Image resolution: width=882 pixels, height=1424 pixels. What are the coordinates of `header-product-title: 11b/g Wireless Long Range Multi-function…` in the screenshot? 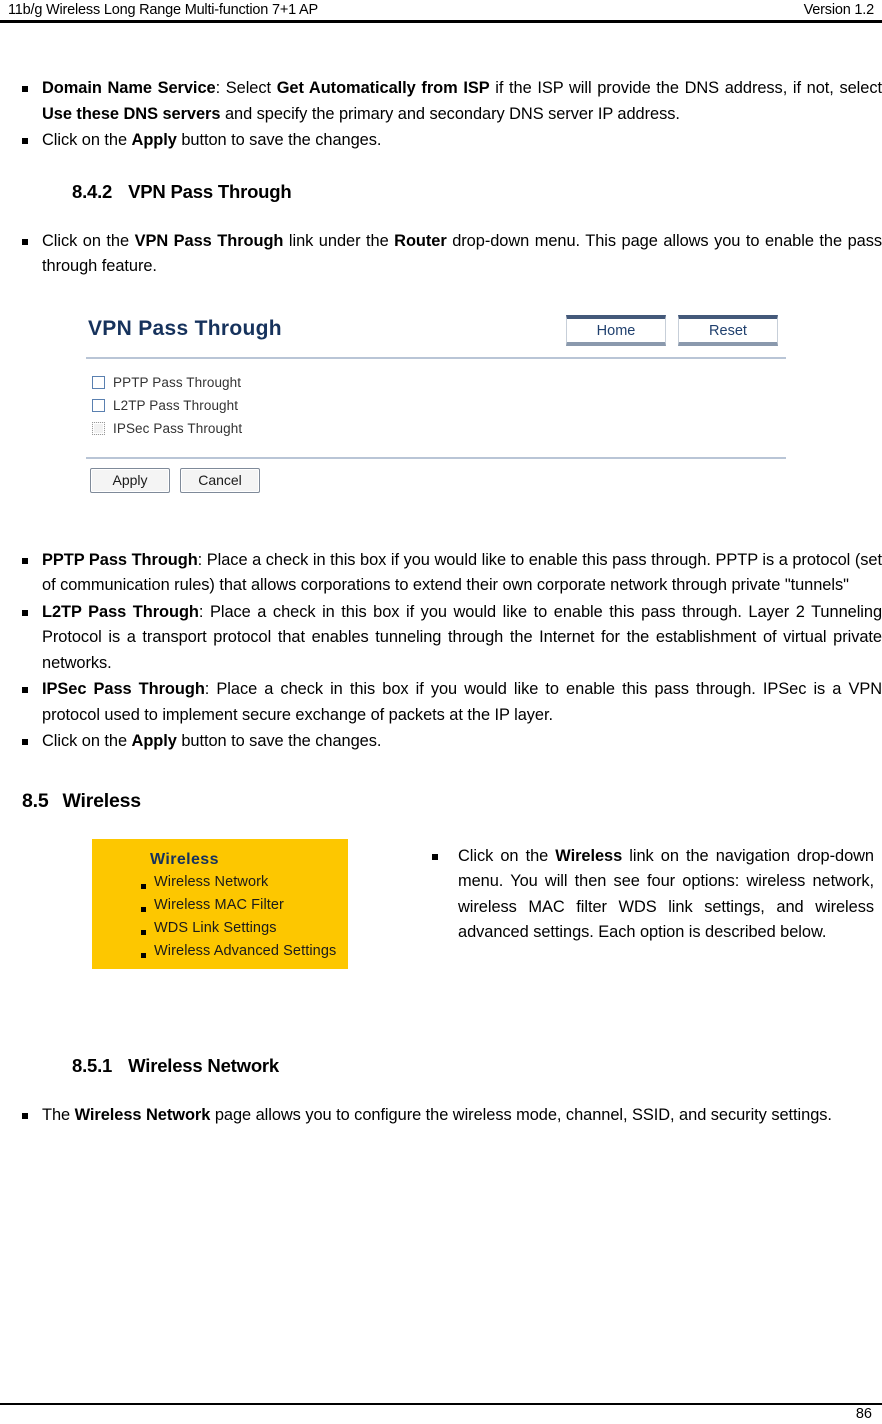 It's located at (163, 10).